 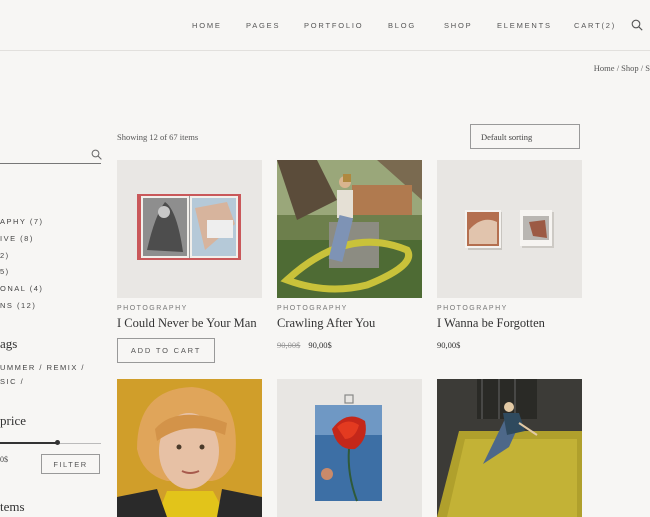 I want to click on price-heading: price, so click(x=13, y=420).